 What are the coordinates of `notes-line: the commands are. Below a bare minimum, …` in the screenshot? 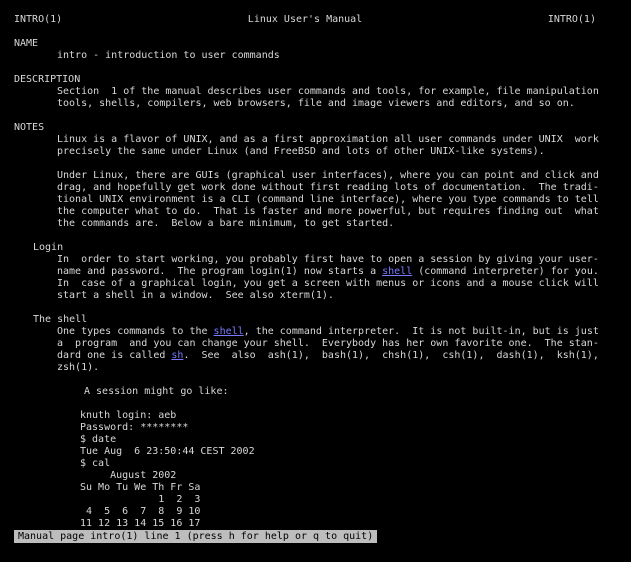 It's located at (226, 223).